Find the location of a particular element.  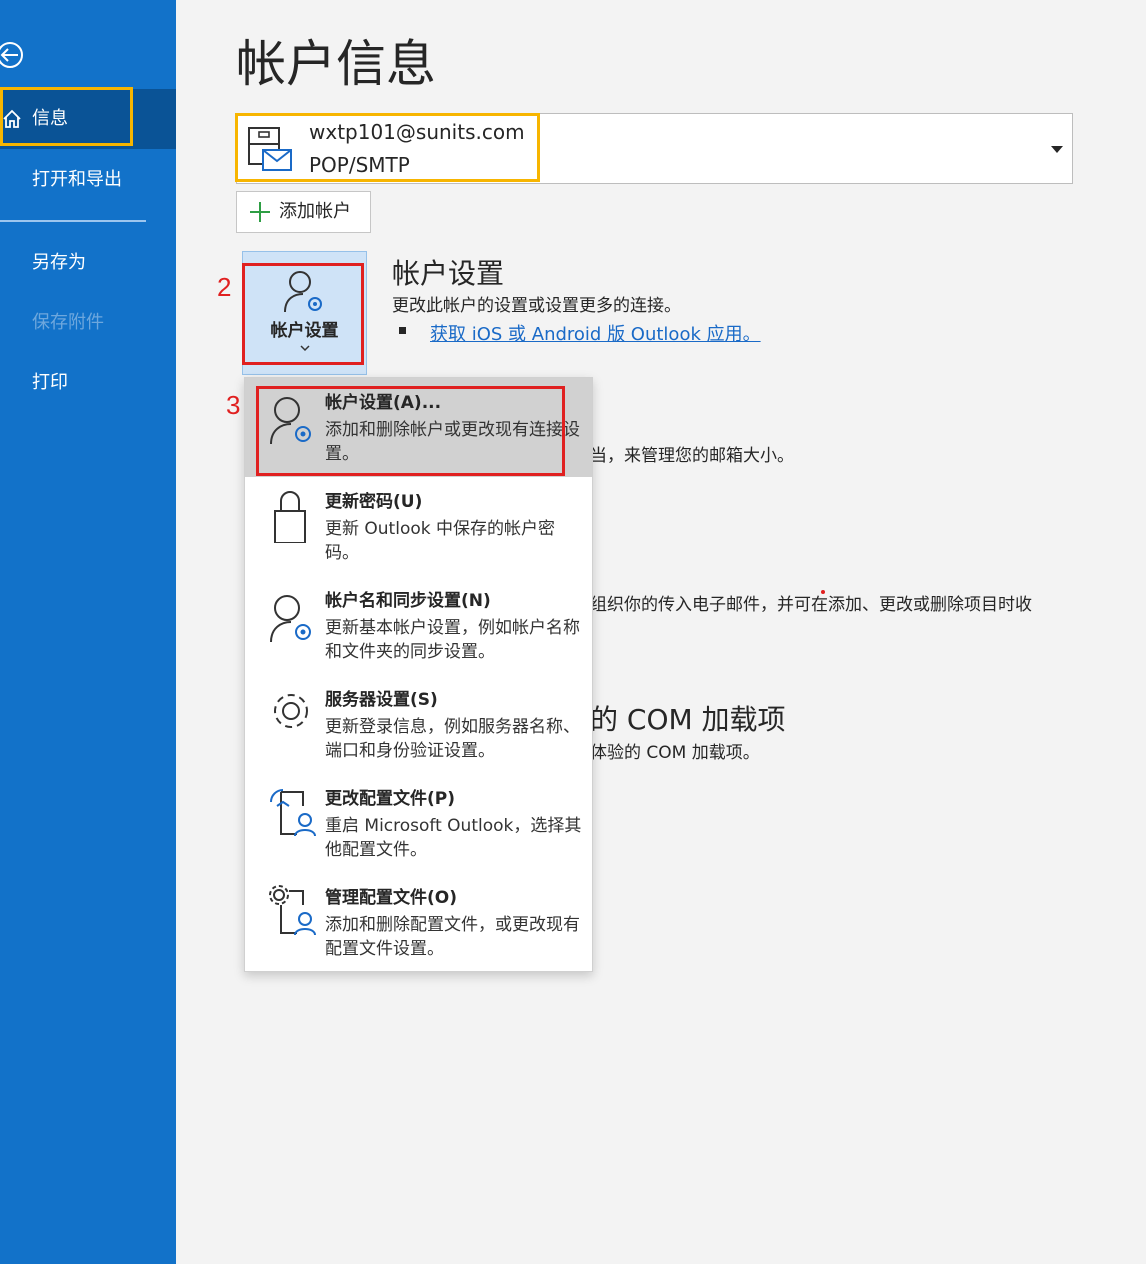

menu-item-title: 更新密码(U) is located at coordinates (374, 502).